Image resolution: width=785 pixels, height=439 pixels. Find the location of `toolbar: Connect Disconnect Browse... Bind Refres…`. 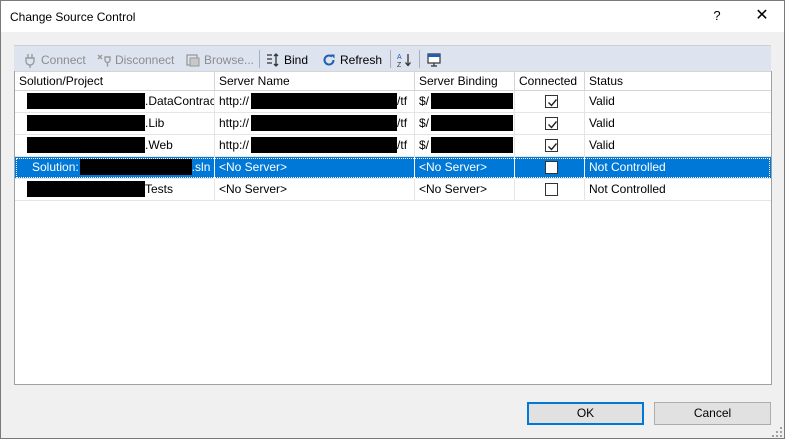

toolbar: Connect Disconnect Browse... Bind Refres… is located at coordinates (392, 58).